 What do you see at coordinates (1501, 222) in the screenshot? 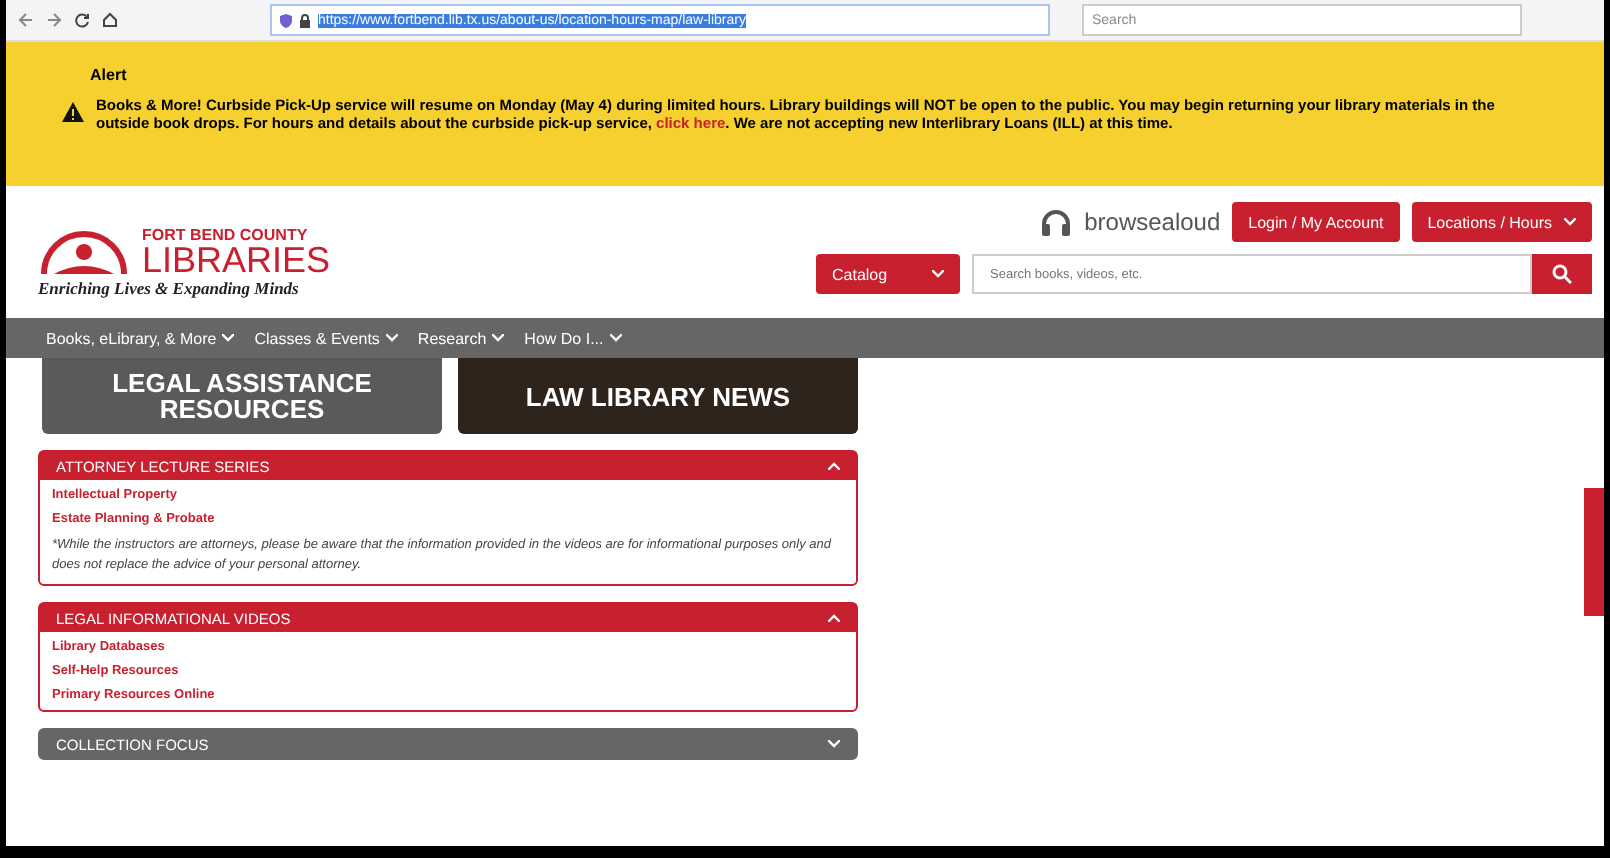
I see `locations-hours-button: Locations / Hours` at bounding box center [1501, 222].